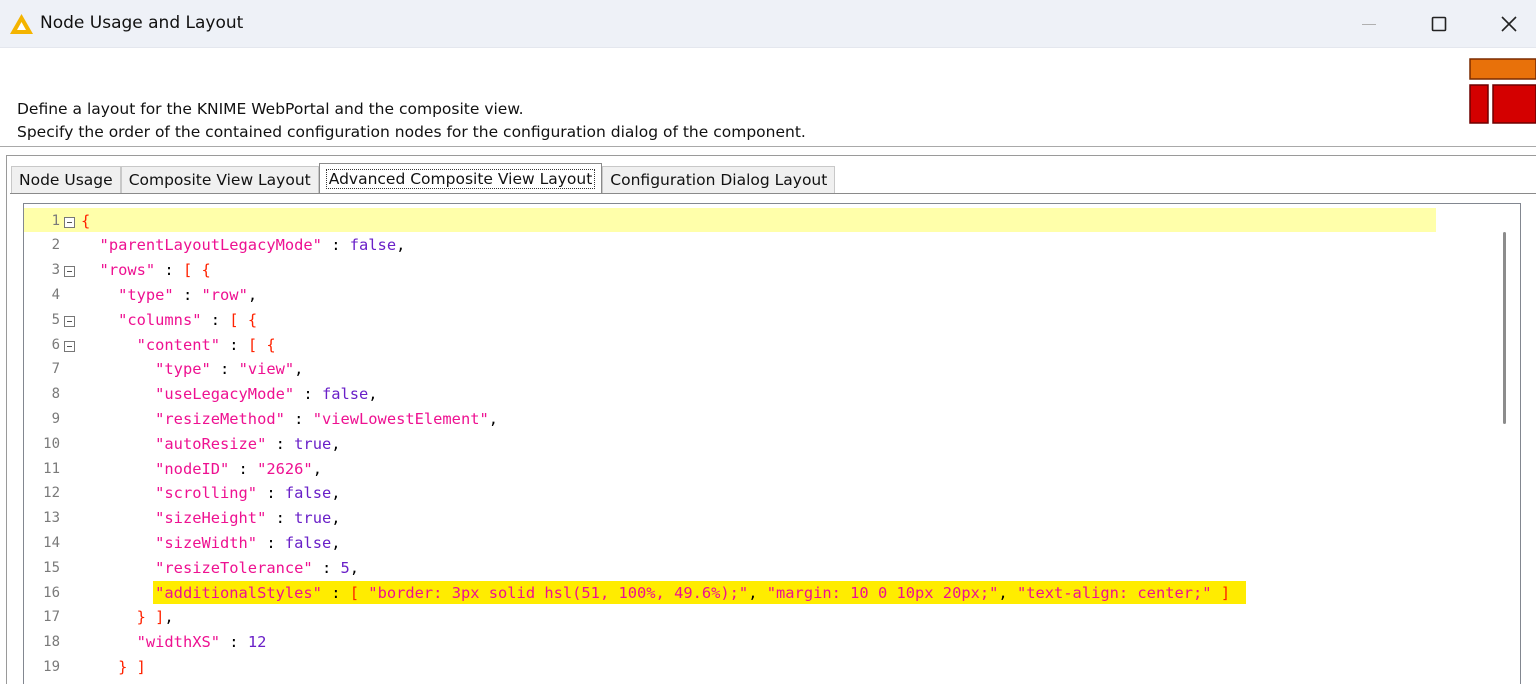 Image resolution: width=1536 pixels, height=684 pixels. I want to click on line-number: 1, so click(55, 220).